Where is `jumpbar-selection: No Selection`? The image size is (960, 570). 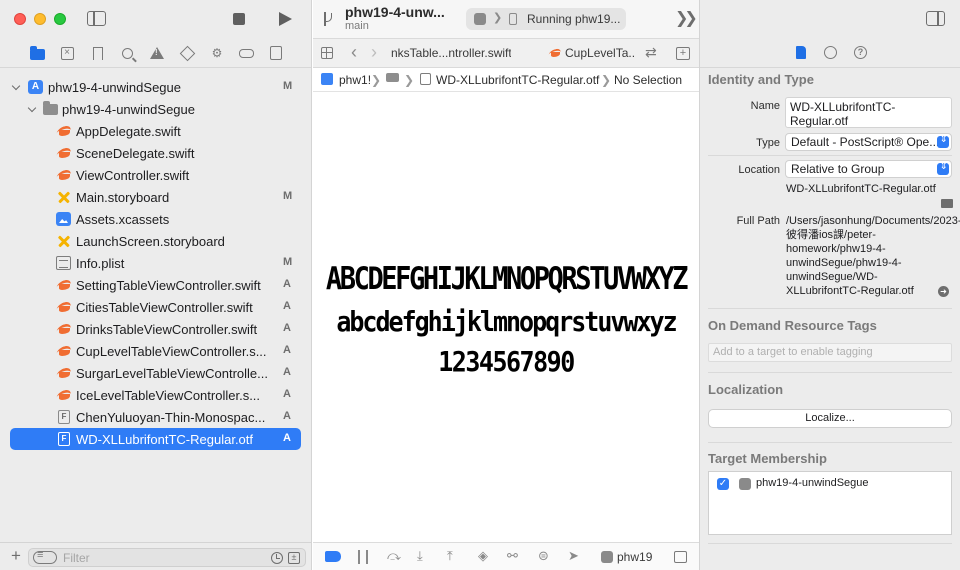
jumpbar-selection: No Selection is located at coordinates (648, 80).